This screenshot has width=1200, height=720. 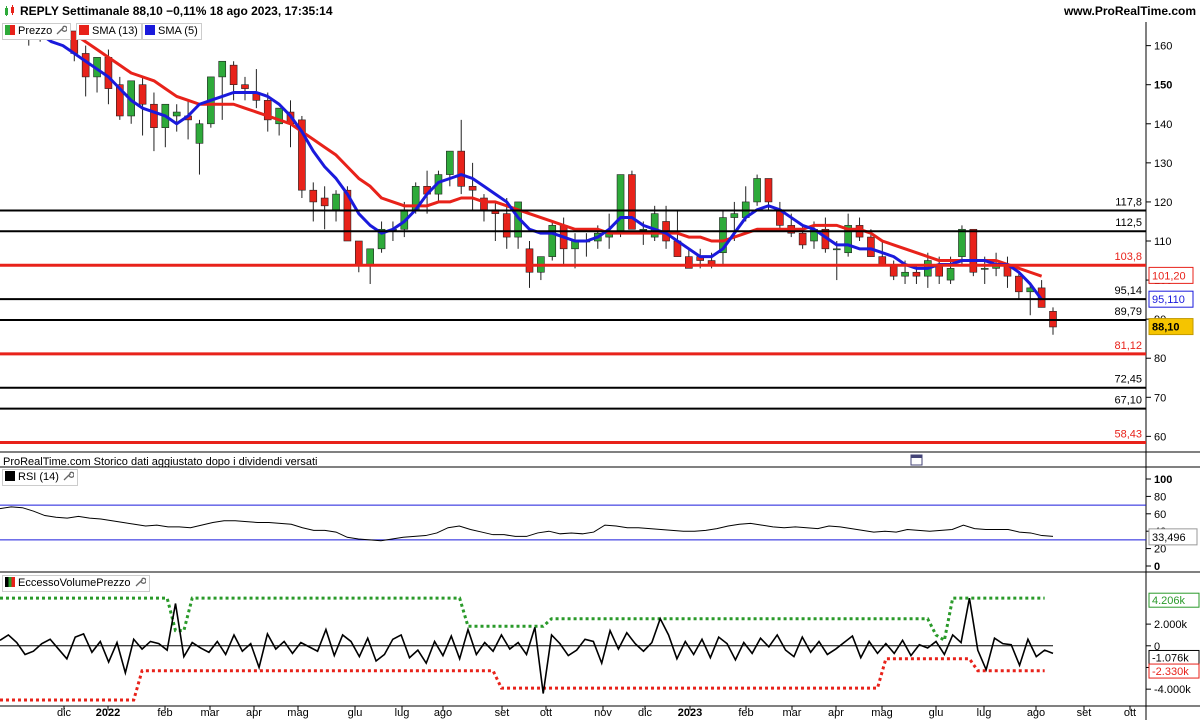 I want to click on y-tick-label: 120, so click(x=1163, y=203).